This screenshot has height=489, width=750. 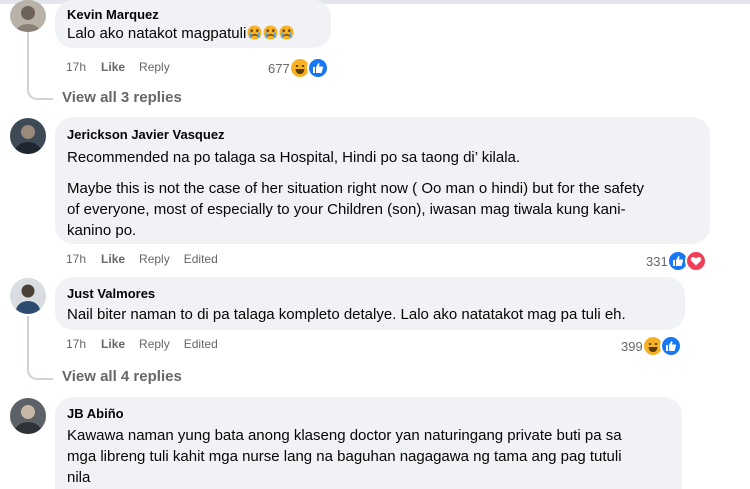 I want to click on view-replies-link: View all 3 replies, so click(x=122, y=98).